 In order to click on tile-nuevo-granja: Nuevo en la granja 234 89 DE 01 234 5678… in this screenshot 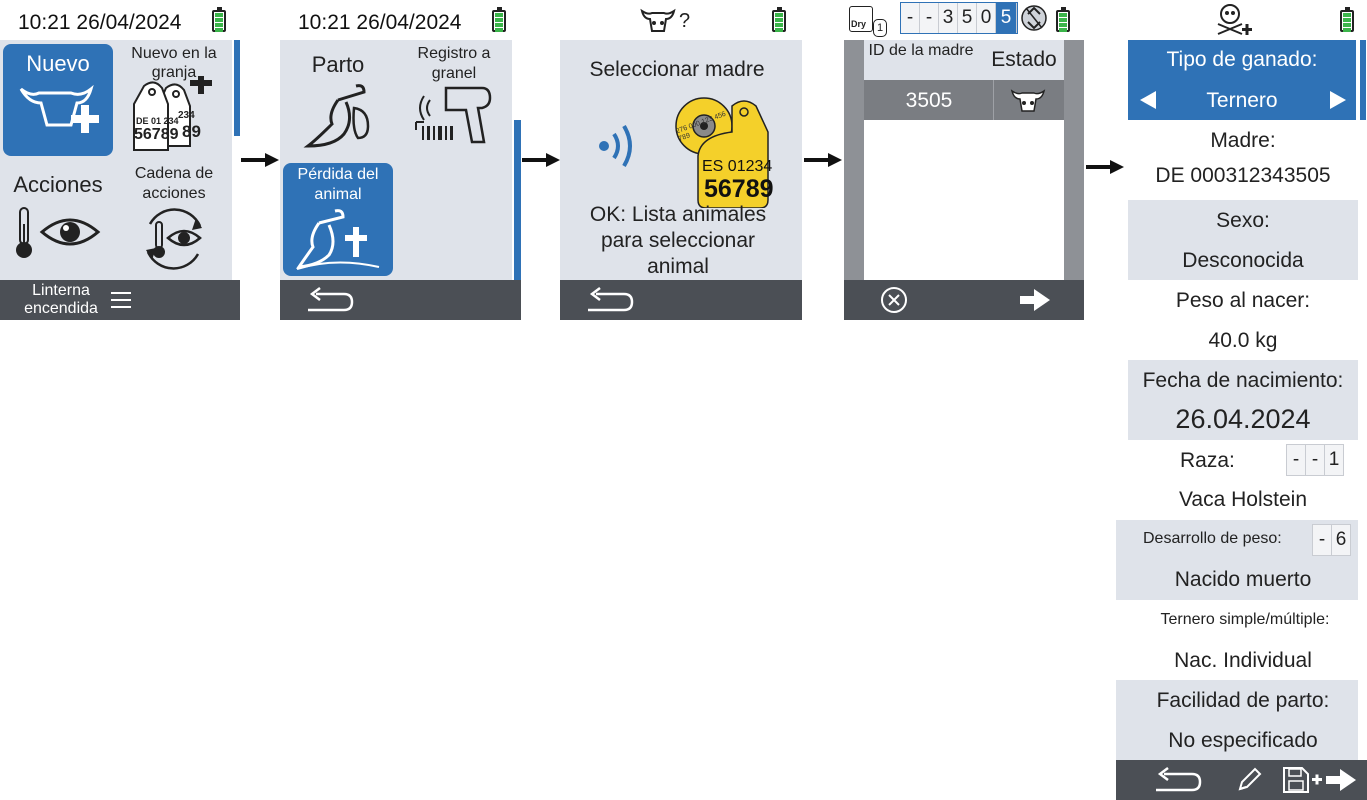, I will do `click(174, 100)`.